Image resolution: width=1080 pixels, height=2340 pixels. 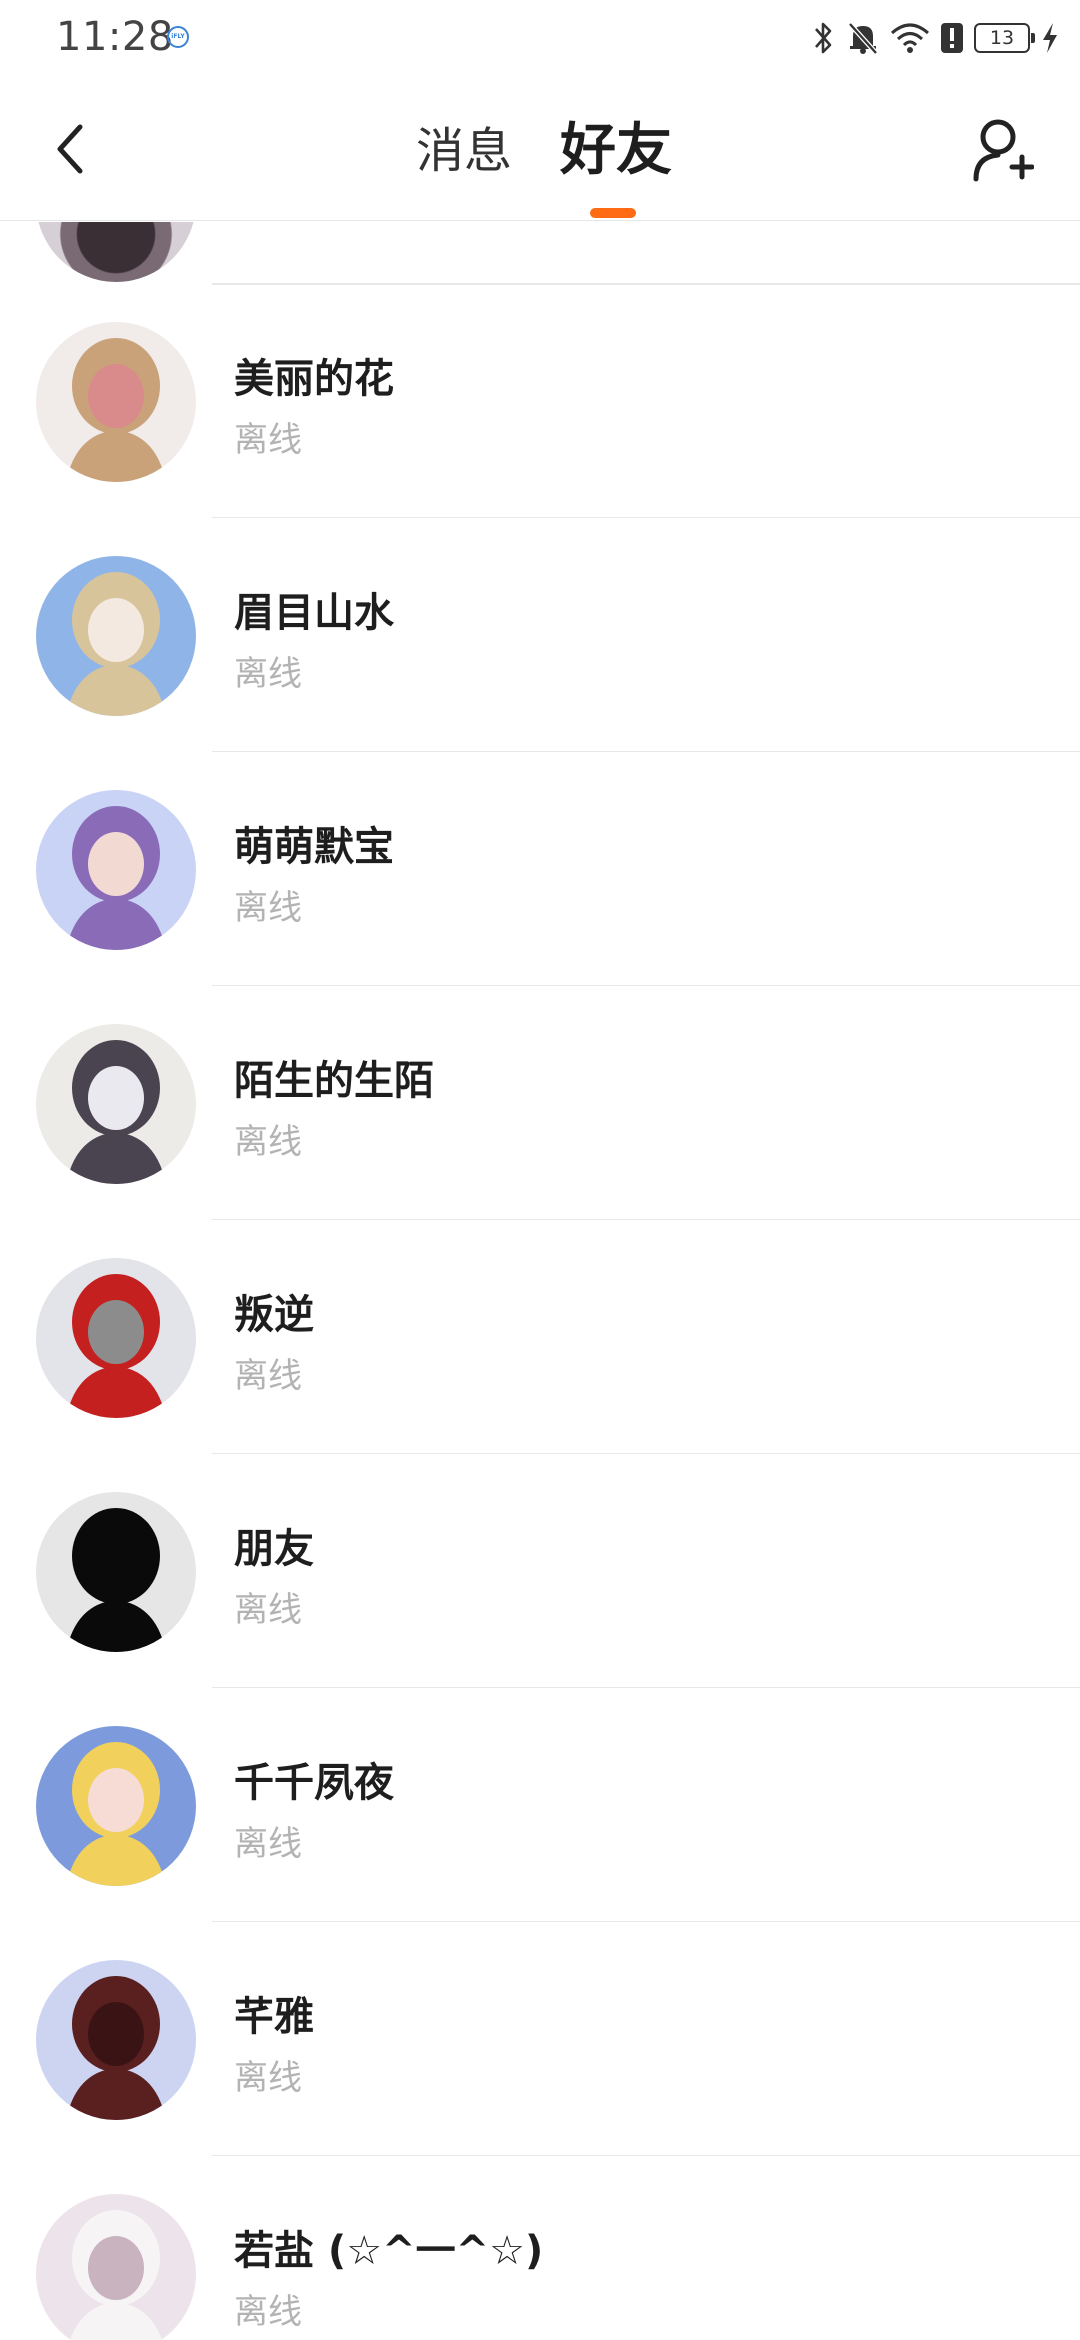 I want to click on friend-list-item: 若盐 (☆^一^☆) 离线, so click(x=540, y=2248).